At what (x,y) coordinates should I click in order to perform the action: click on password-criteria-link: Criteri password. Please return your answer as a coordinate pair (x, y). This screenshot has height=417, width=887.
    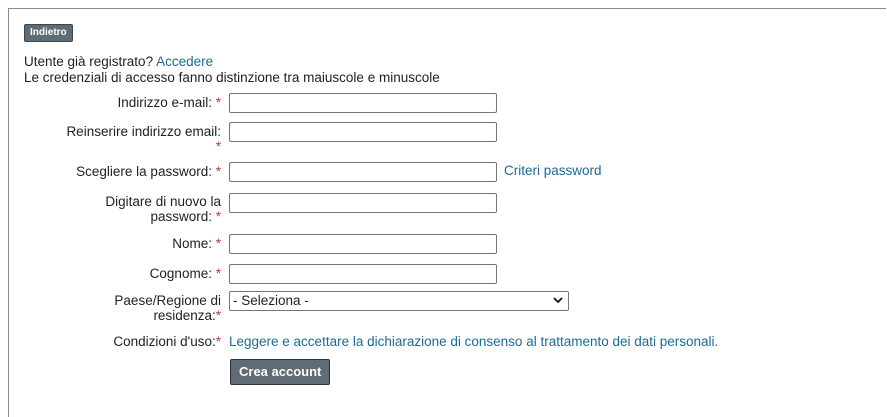
    Looking at the image, I should click on (553, 170).